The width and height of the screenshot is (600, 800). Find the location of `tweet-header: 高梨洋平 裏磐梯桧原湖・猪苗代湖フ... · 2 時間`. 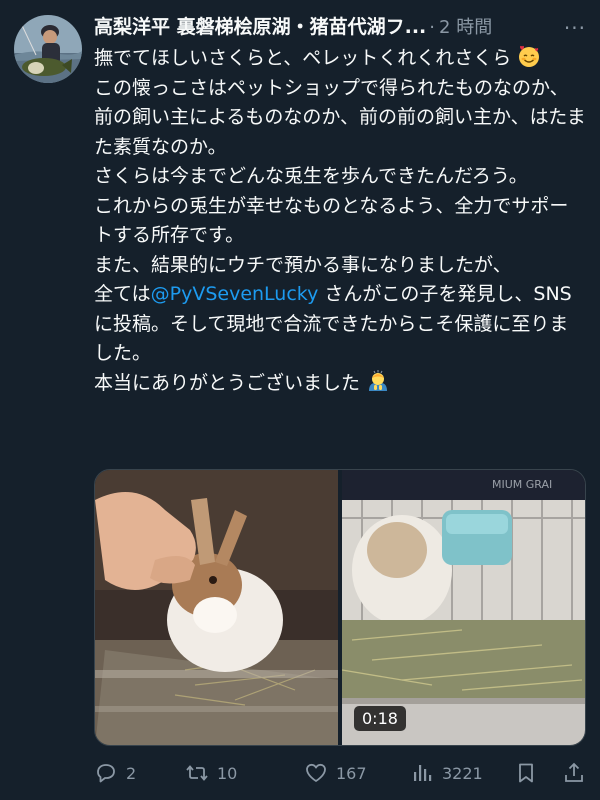

tweet-header: 高梨洋平 裏磐梯桧原湖・猪苗代湖フ... · 2 時間 is located at coordinates (340, 27).